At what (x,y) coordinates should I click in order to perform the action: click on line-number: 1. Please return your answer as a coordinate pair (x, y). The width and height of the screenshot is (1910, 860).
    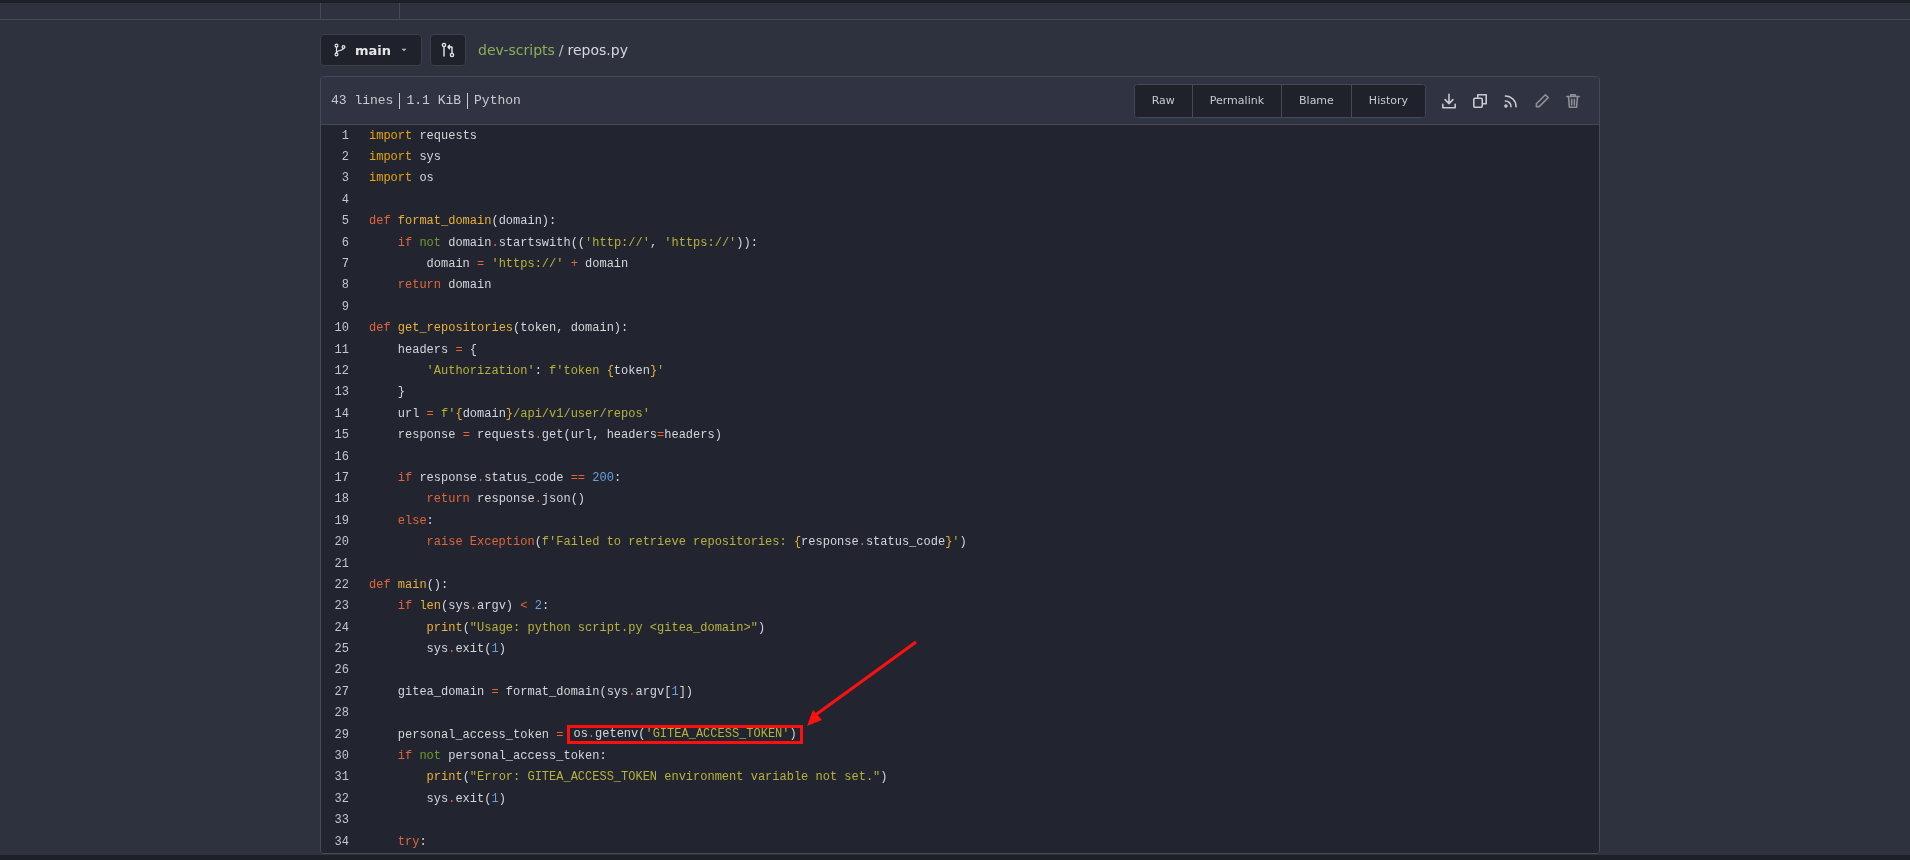
    Looking at the image, I should click on (344, 135).